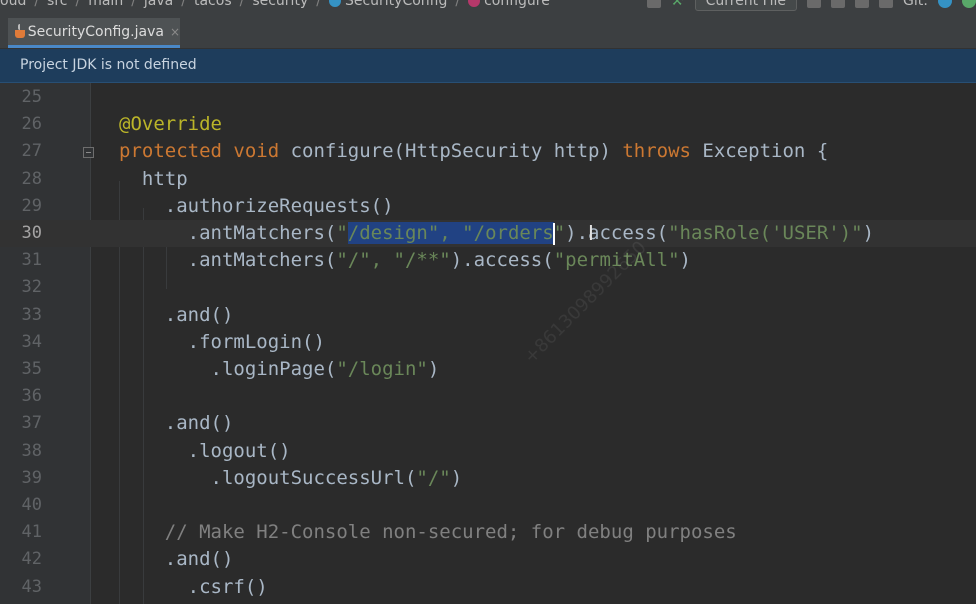 This screenshot has height=604, width=976. I want to click on breadcrumb-item-src: src, so click(57, 4).